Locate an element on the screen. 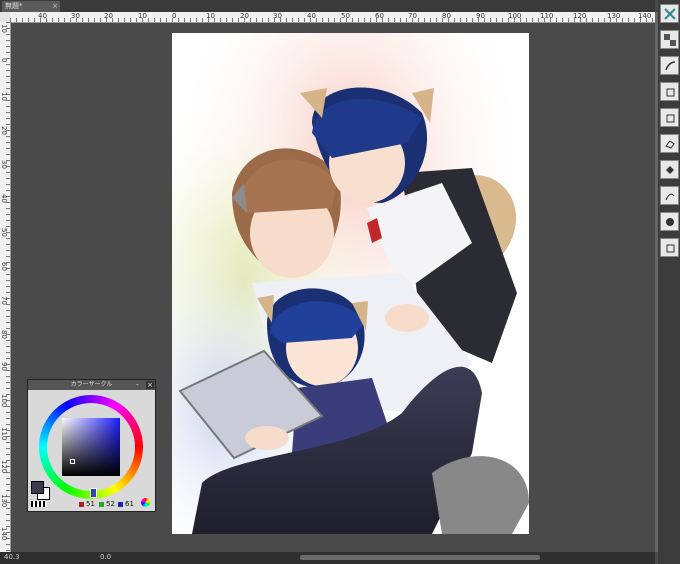 The height and width of the screenshot is (564, 680). document-tab-bar: 無題* × is located at coordinates (327, 6).